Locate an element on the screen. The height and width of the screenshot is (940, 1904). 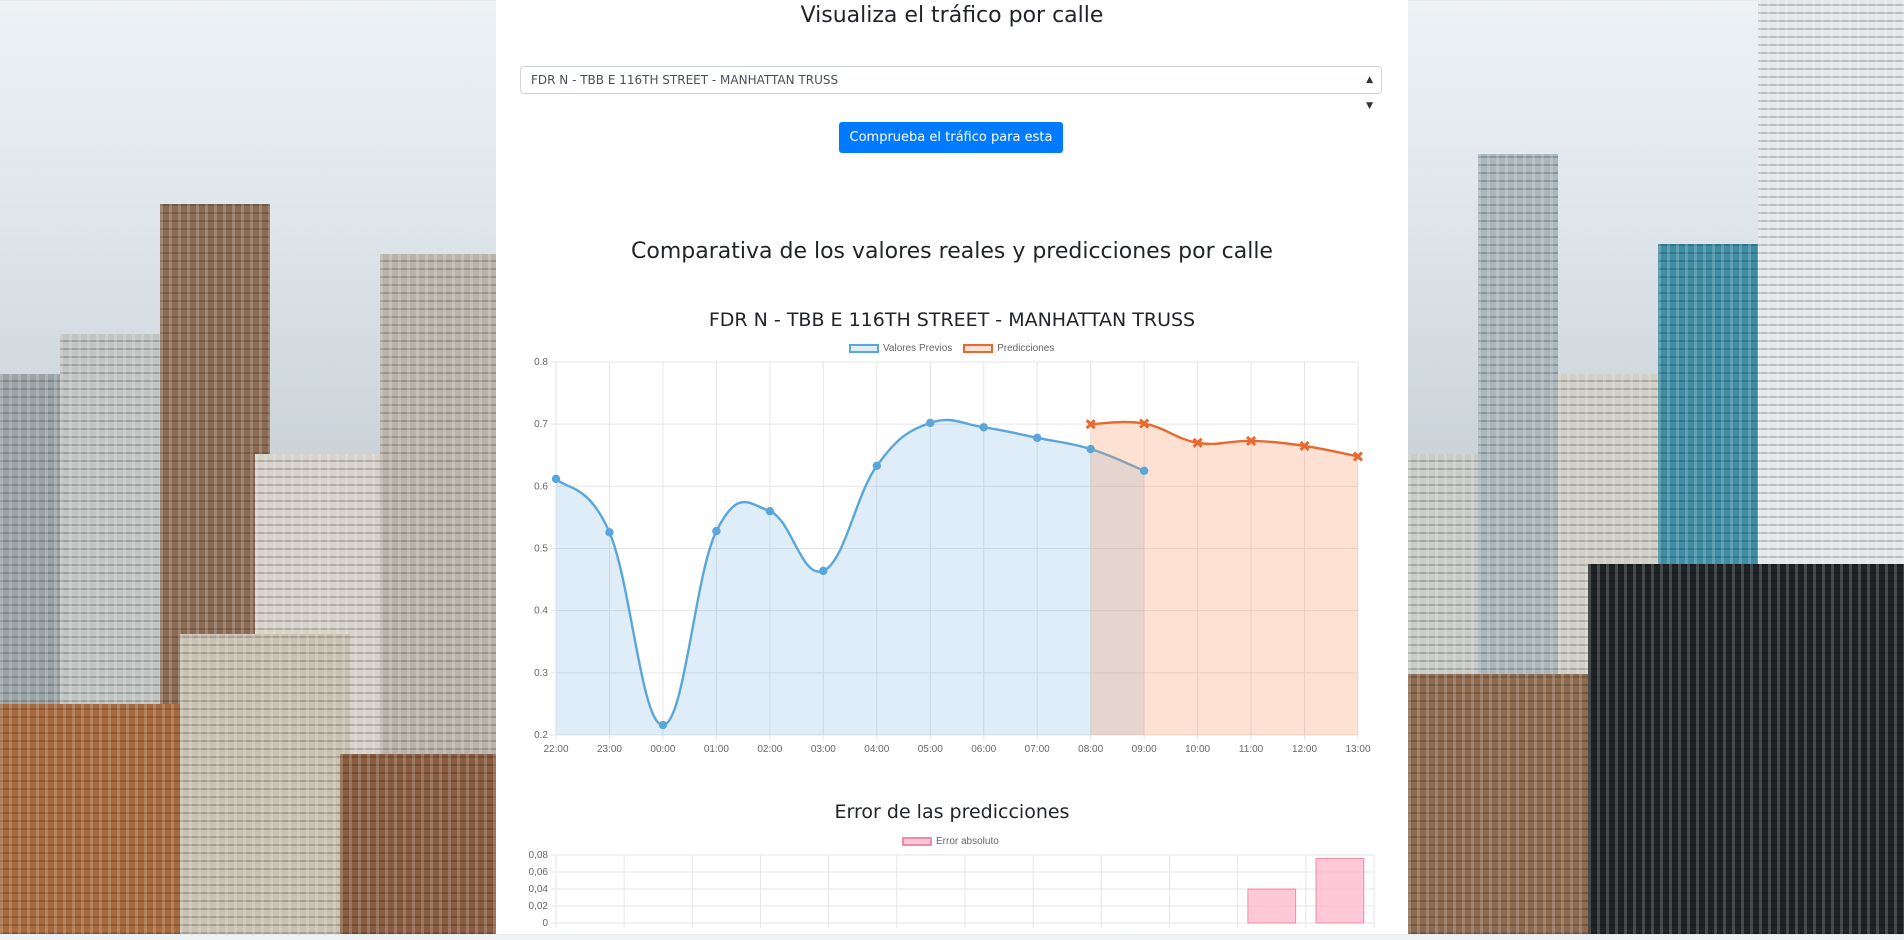
check-traffic-button: Comprueba el tráfico para esta calle is located at coordinates (951, 149).